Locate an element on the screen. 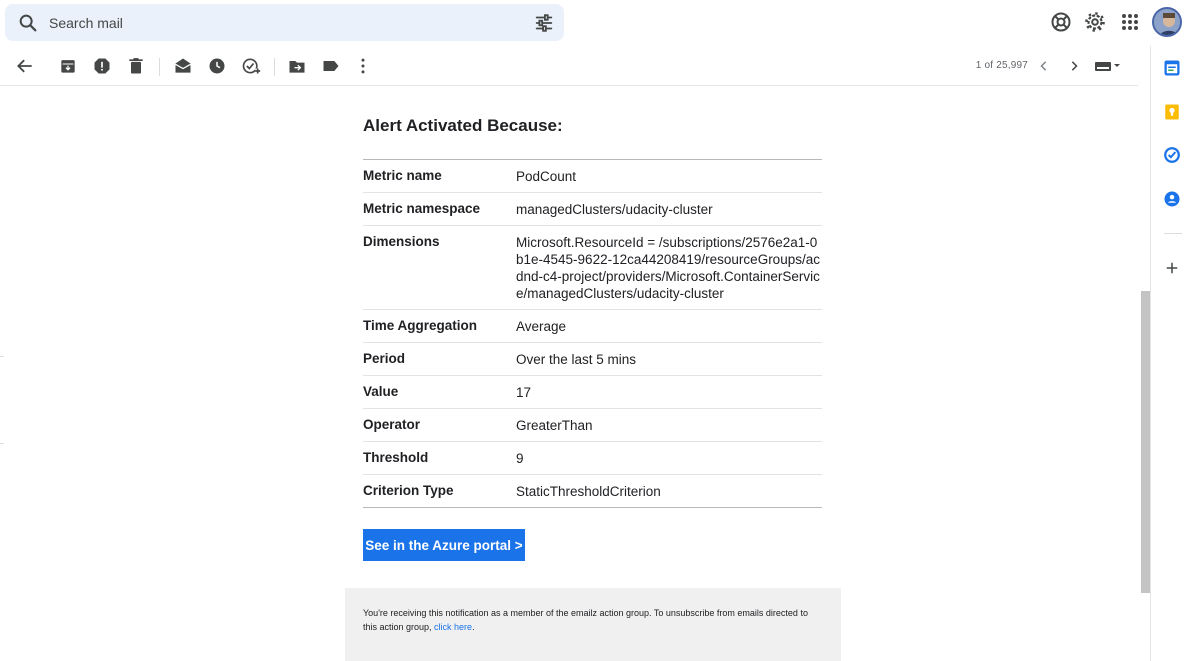  move-to-icon is located at coordinates (297, 66).